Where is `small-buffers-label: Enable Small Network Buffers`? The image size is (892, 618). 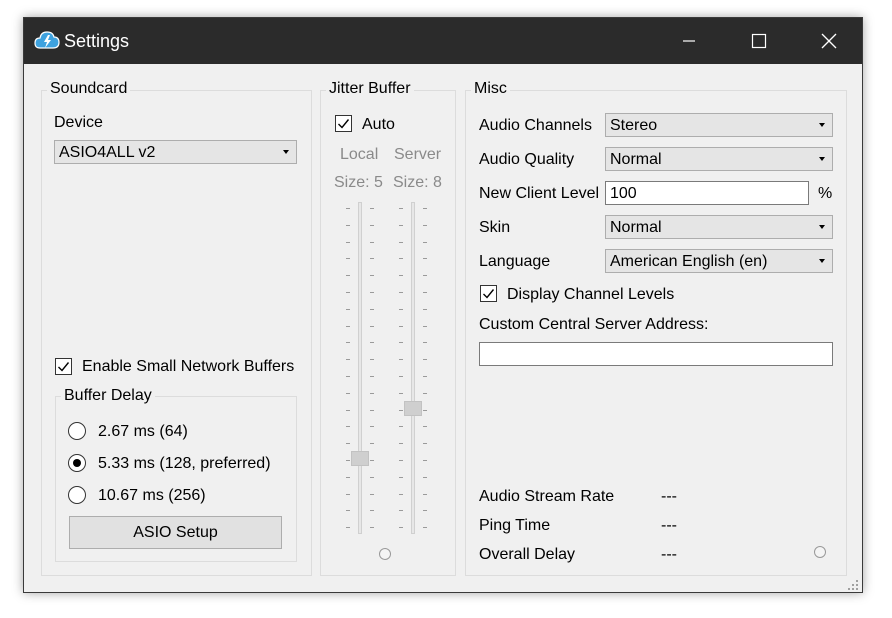 small-buffers-label: Enable Small Network Buffers is located at coordinates (188, 367).